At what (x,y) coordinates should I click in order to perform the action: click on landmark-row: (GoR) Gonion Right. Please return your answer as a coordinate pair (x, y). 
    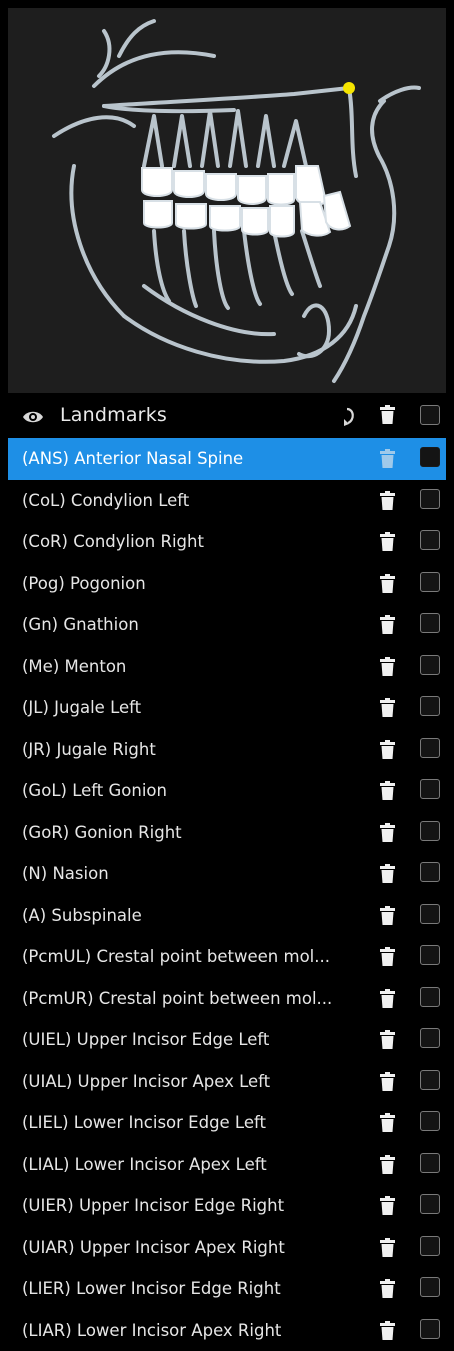
    Looking at the image, I should click on (227, 833).